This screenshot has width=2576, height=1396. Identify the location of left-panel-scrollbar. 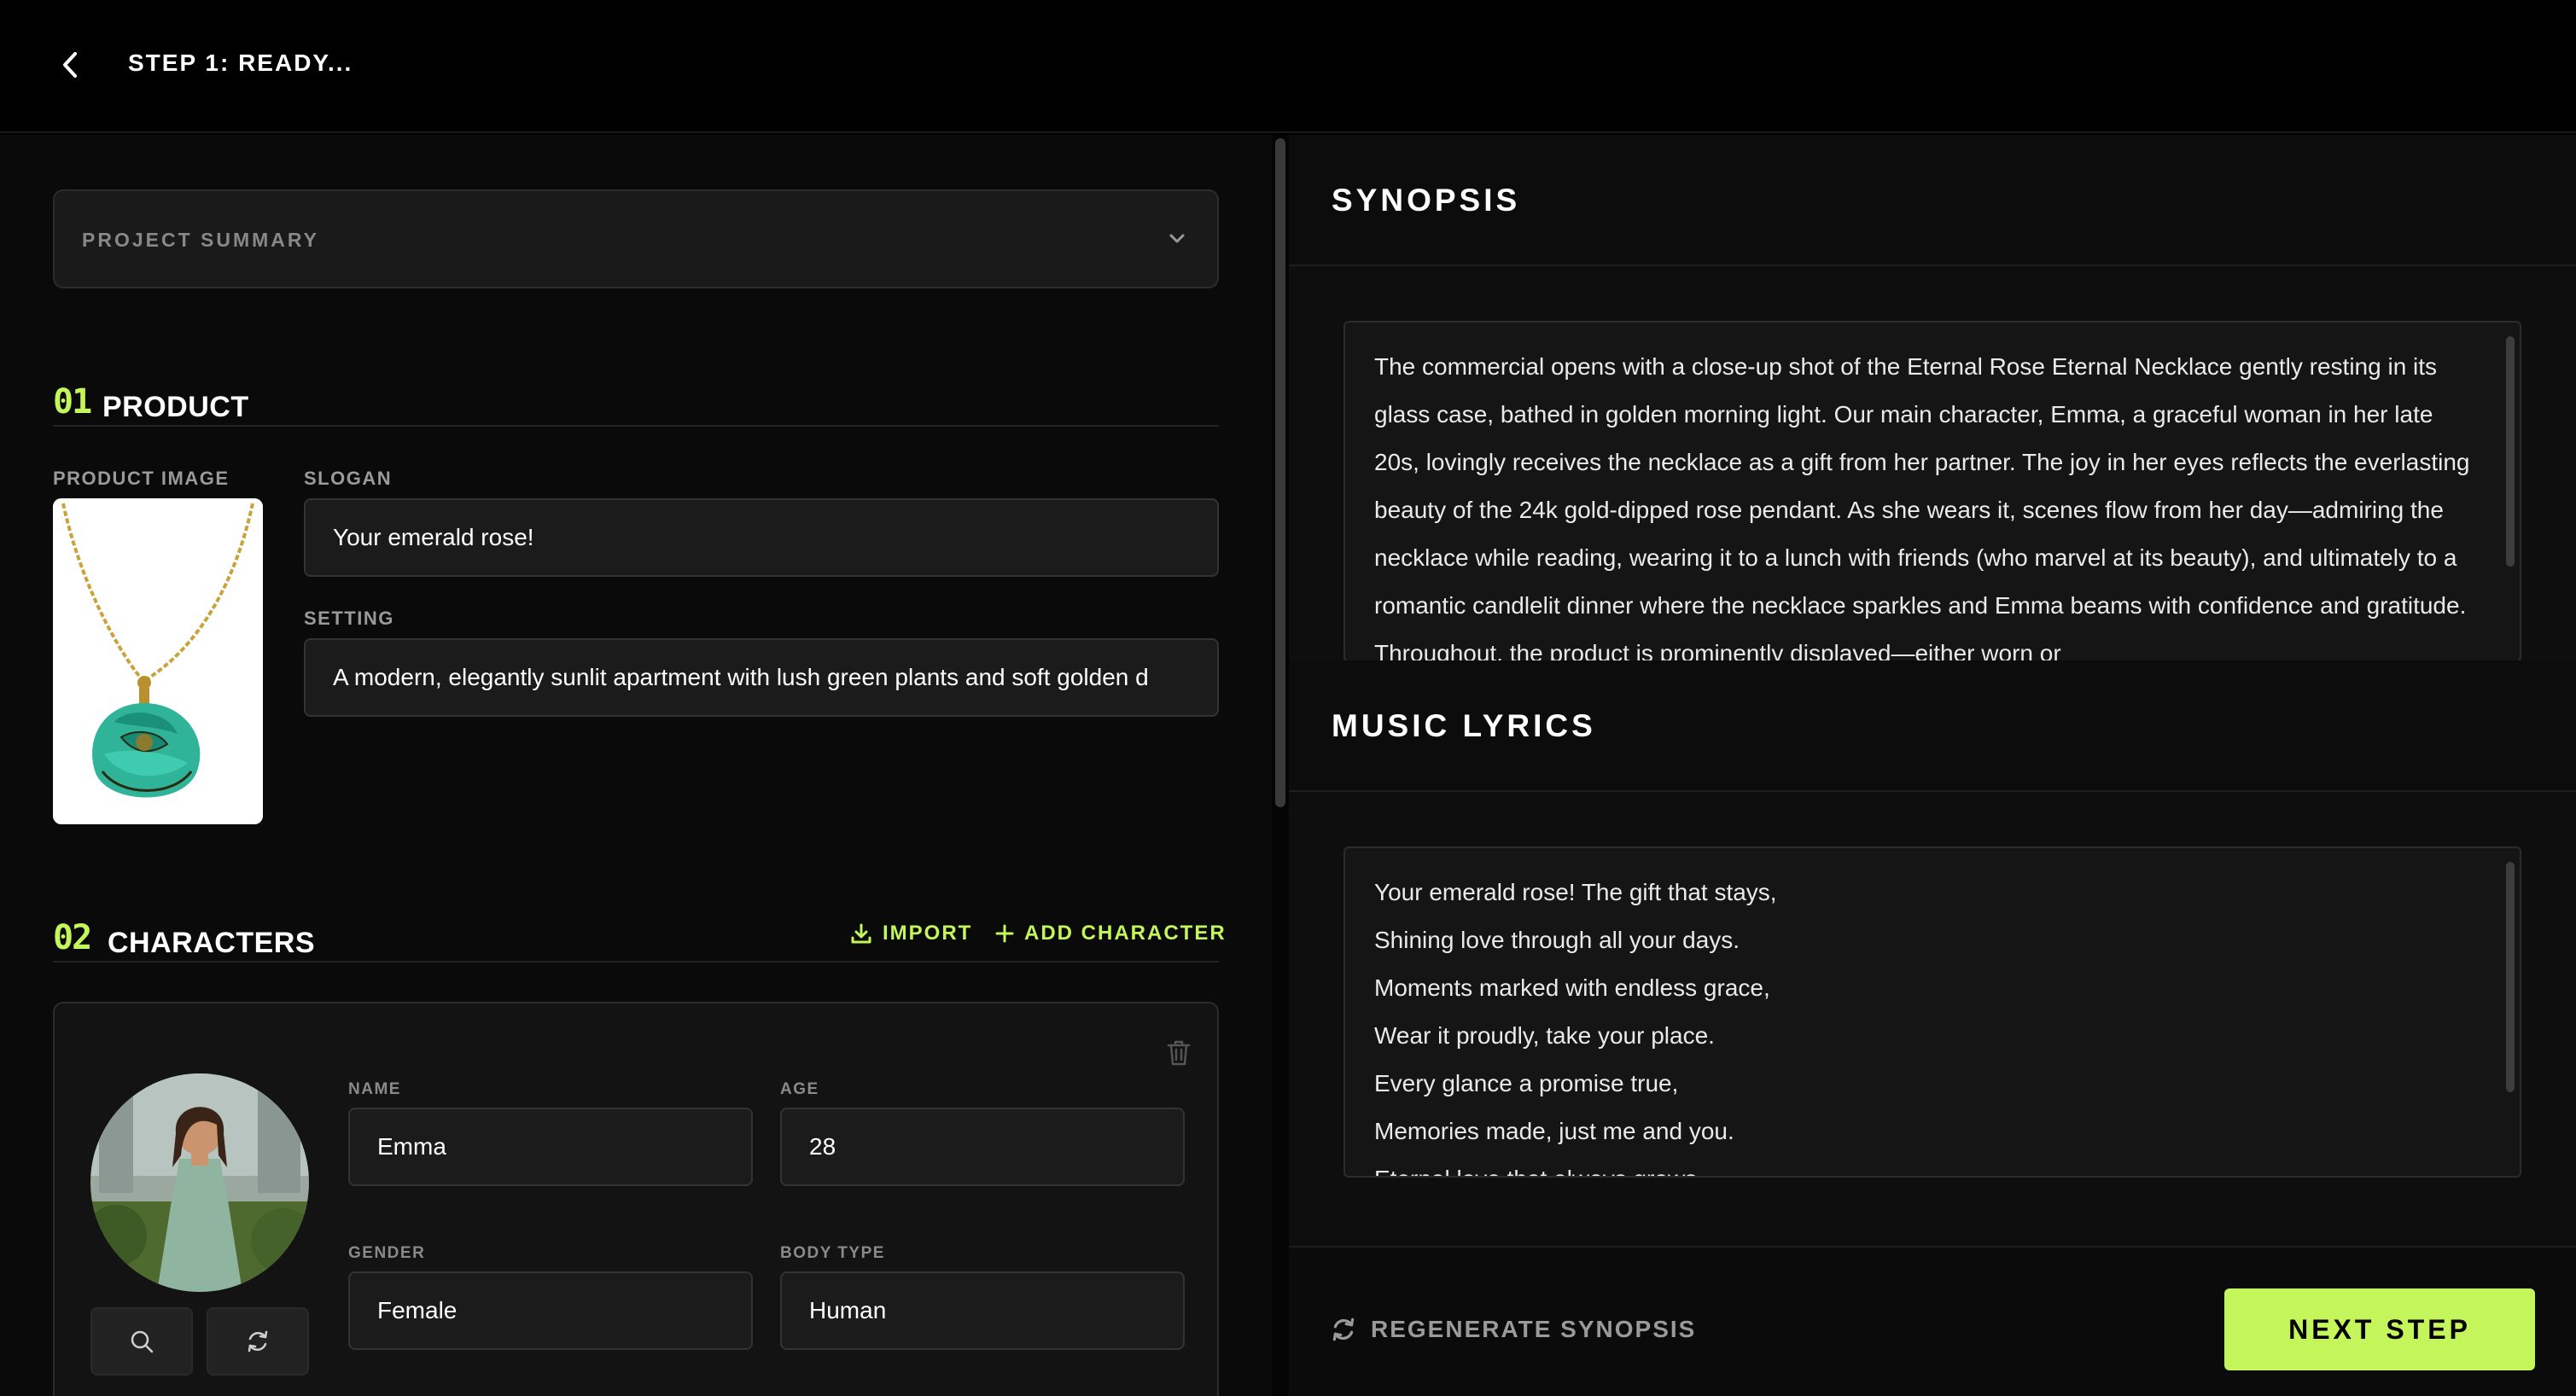
(1280, 766).